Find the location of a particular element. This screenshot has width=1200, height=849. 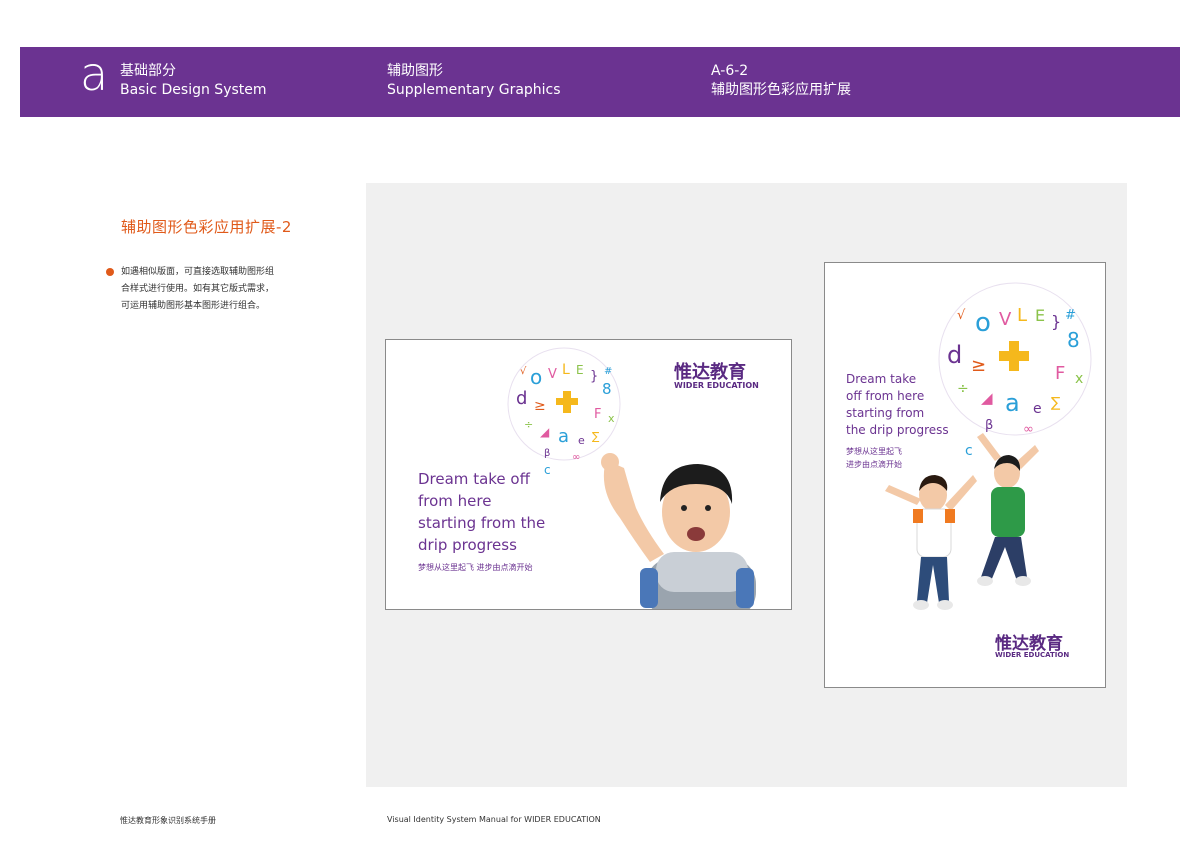

page-code-title: 辅助图形色彩应用扩展 is located at coordinates (781, 90).